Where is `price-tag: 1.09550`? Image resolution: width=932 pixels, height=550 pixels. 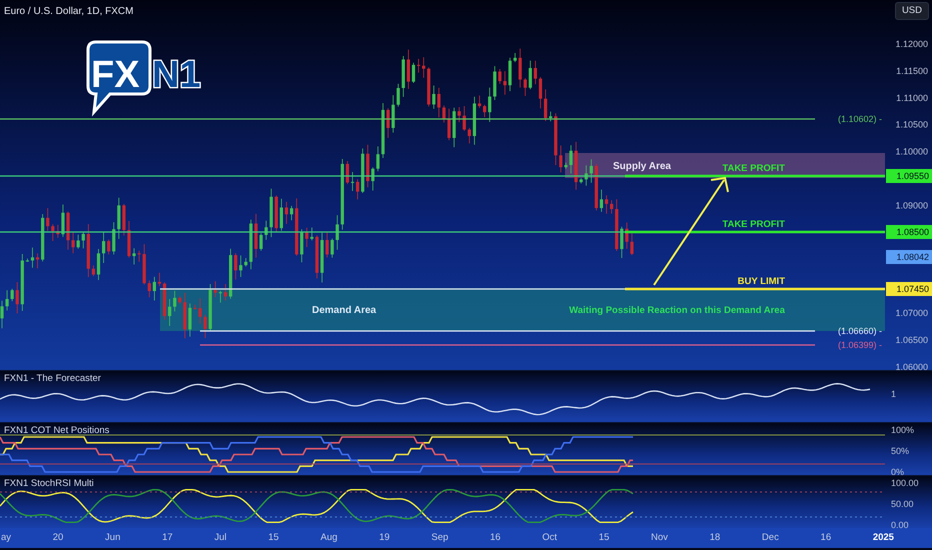
price-tag: 1.09550 is located at coordinates (909, 176).